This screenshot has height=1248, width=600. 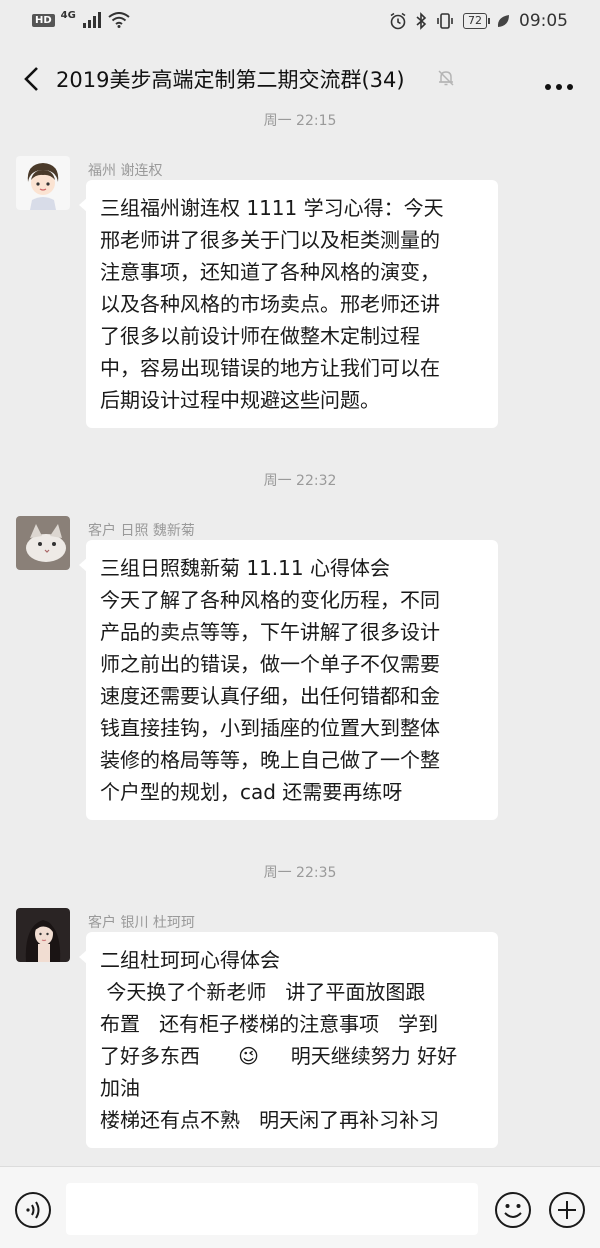 What do you see at coordinates (300, 873) in the screenshot?
I see `message-timestamp: 周一 22:35` at bounding box center [300, 873].